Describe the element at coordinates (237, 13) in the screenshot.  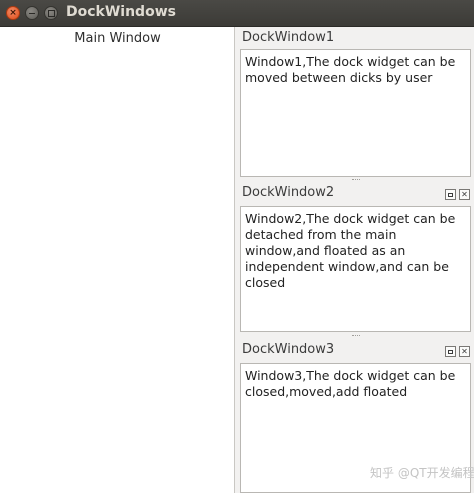
I see `title-bar: × DockWindows` at that location.